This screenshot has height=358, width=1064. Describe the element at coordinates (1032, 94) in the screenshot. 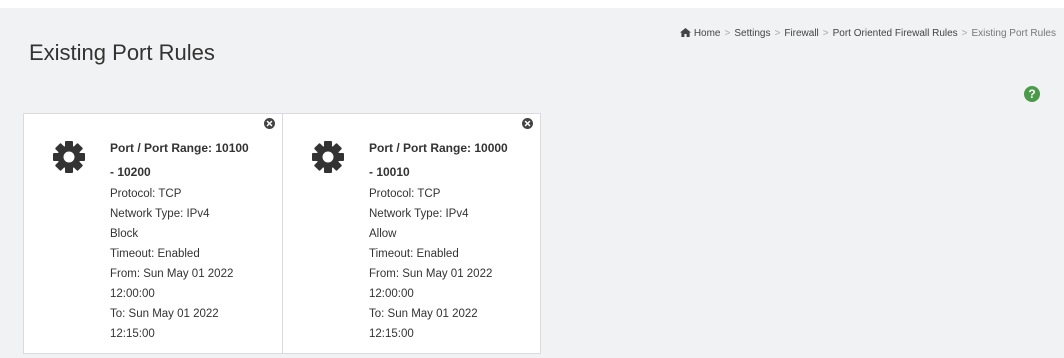

I see `help-icon: ?` at that location.